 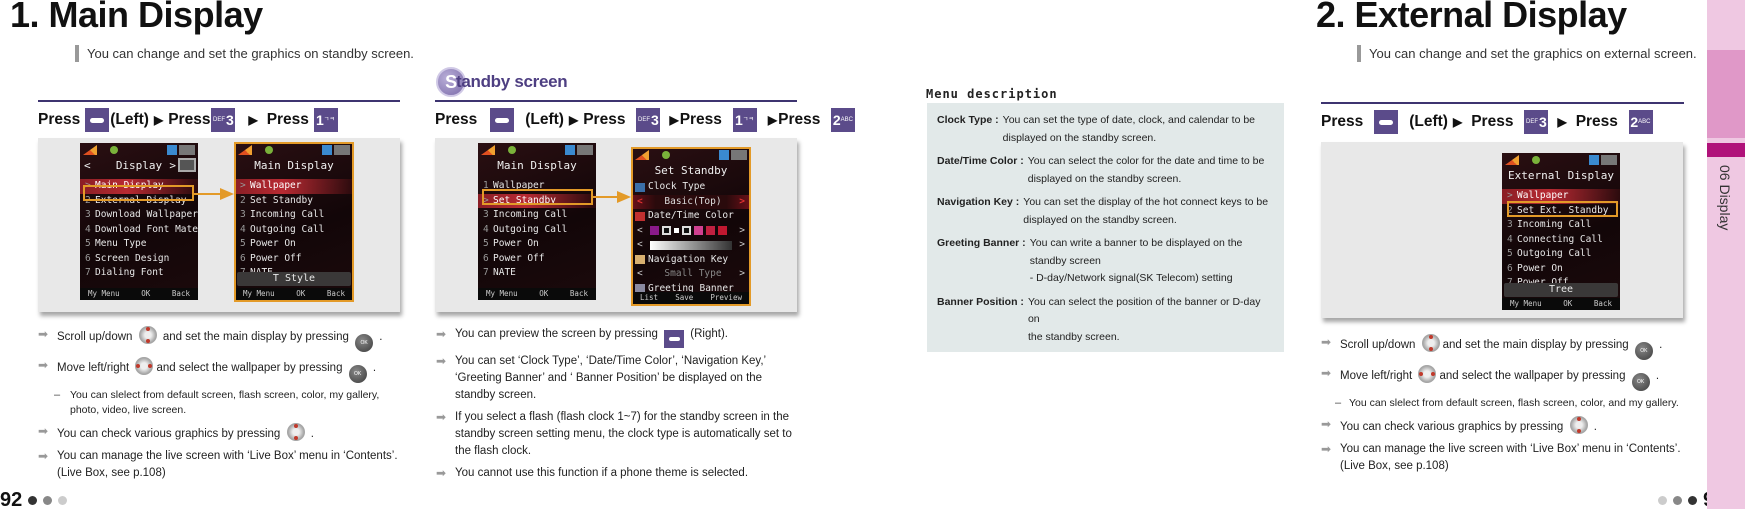 What do you see at coordinates (1640, 122) in the screenshot?
I see `key-2-icon: 2 ABC` at bounding box center [1640, 122].